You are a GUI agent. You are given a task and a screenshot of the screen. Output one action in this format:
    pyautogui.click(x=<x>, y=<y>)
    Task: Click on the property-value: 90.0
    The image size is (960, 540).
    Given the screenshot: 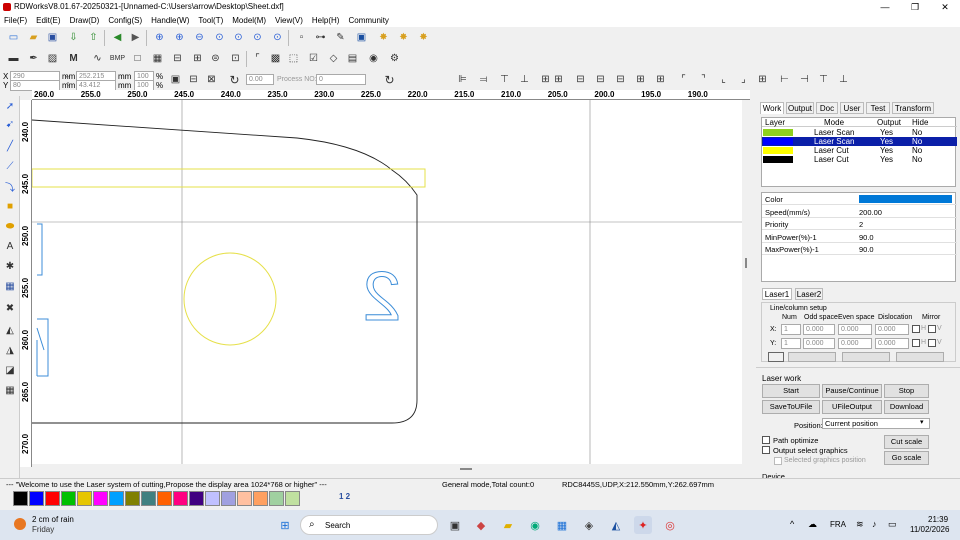 What is the action you would take?
    pyautogui.click(x=866, y=249)
    